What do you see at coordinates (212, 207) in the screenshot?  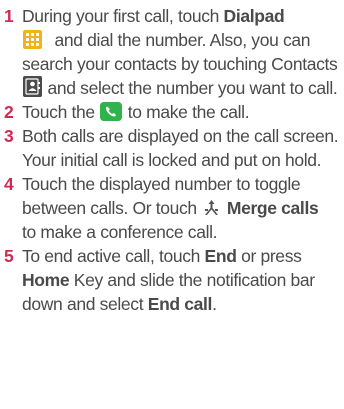 I see `merge-calls-icon` at bounding box center [212, 207].